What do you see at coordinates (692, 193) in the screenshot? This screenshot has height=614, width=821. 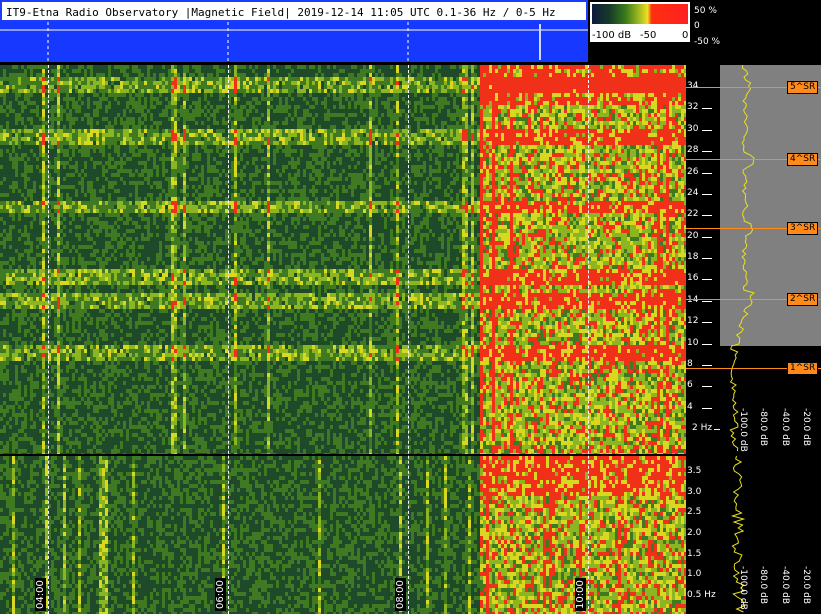 I see `frequency-tick-label: 24` at bounding box center [692, 193].